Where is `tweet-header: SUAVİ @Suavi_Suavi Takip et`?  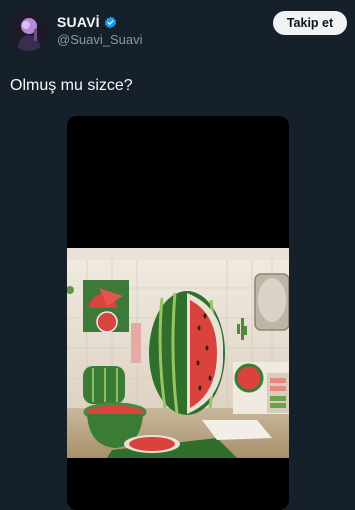 tweet-header: SUAVİ @Suavi_Suavi Takip et is located at coordinates (177, 30).